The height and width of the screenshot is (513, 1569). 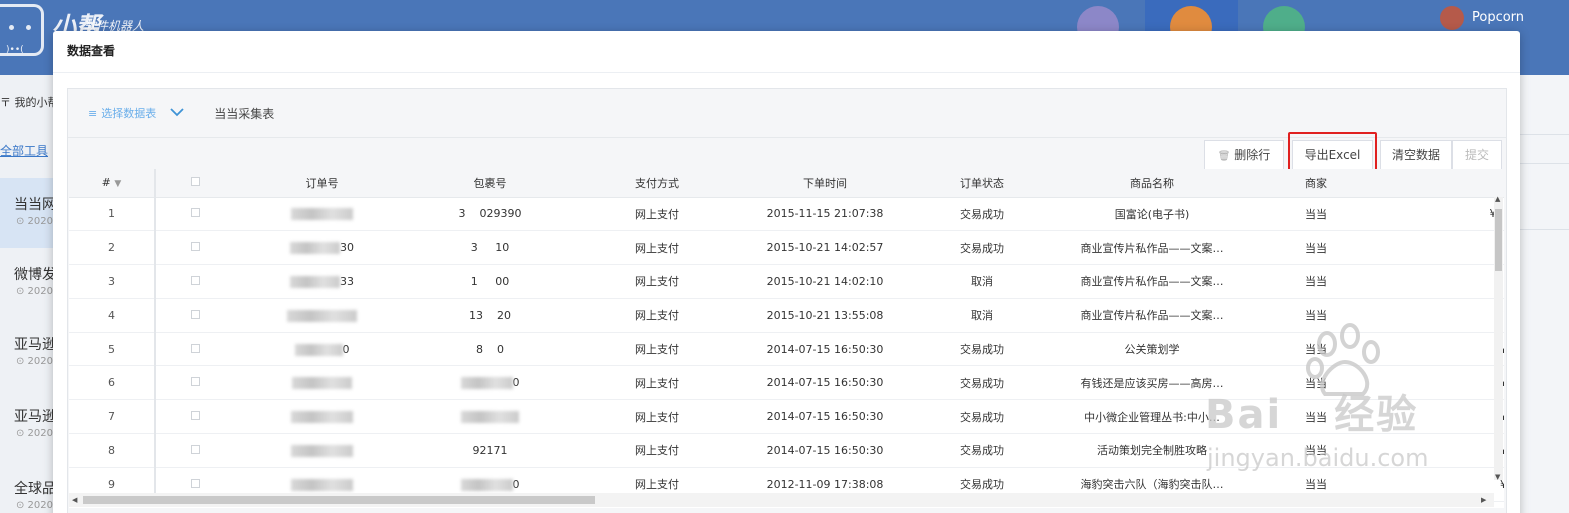 I want to click on chevron-down-icon, so click(x=177, y=113).